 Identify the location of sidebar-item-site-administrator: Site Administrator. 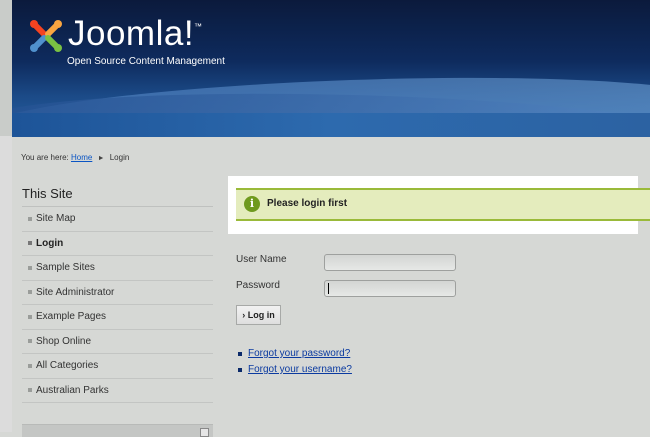
(117, 293).